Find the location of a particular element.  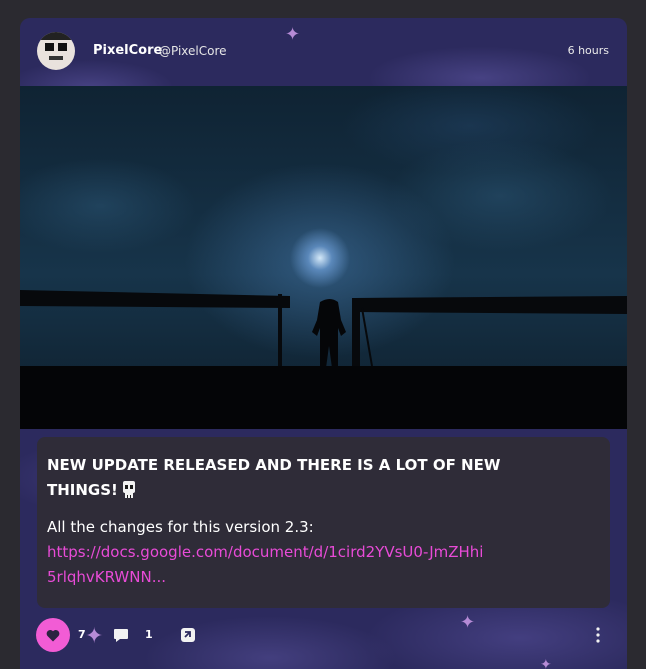

skull-icon is located at coordinates (128, 489).